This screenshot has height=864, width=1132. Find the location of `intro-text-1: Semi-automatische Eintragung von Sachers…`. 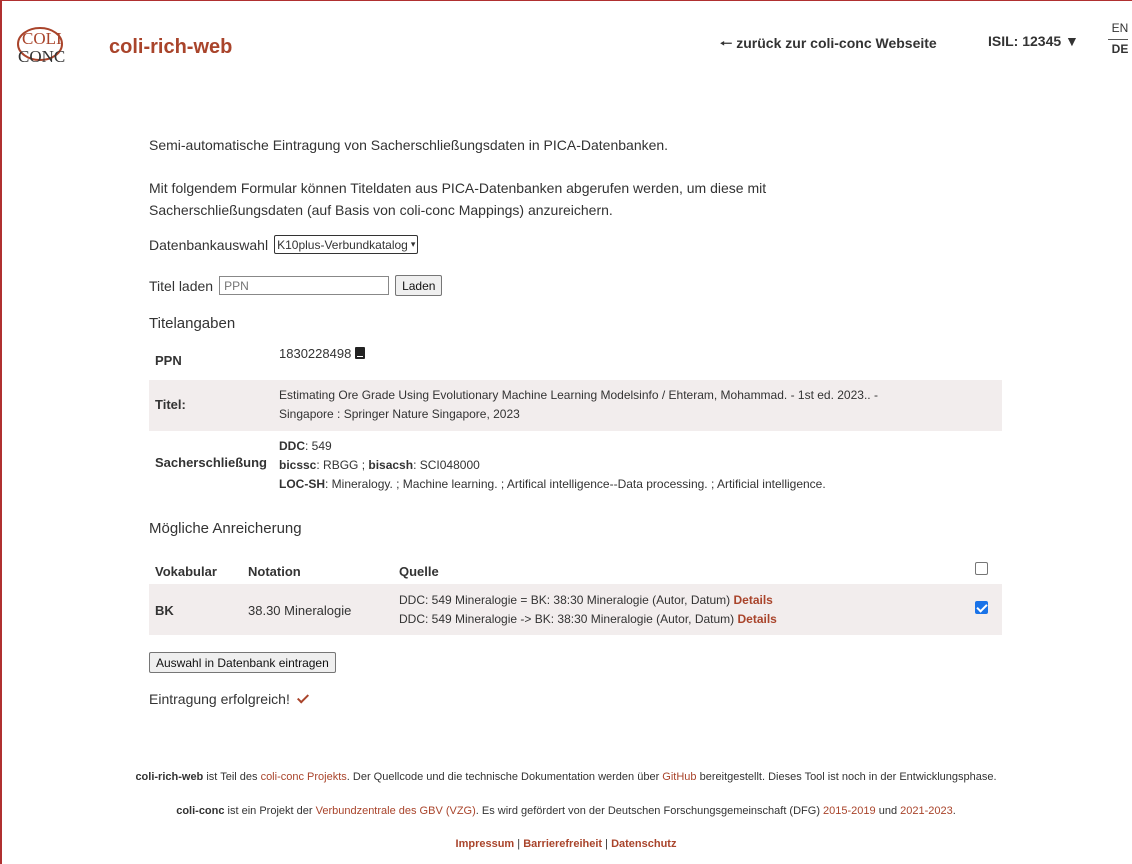

intro-text-1: Semi-automatische Eintragung von Sachers… is located at coordinates (409, 145).